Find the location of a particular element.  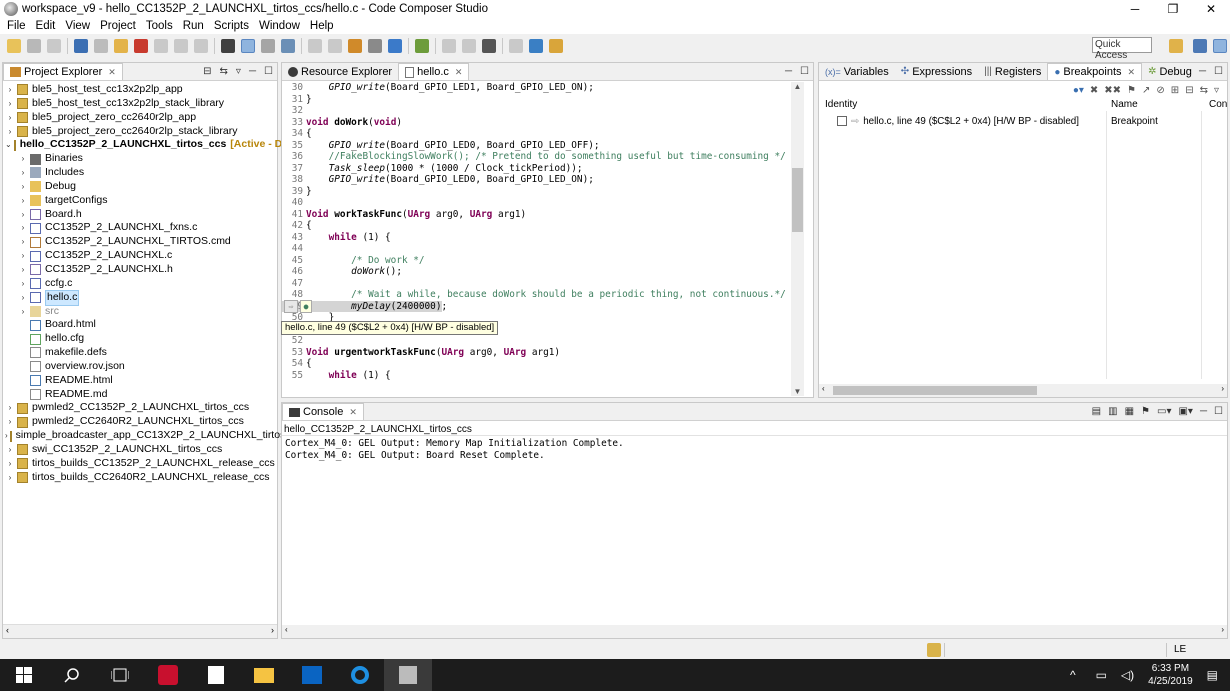

menu-project: Project is located at coordinates (118, 26).